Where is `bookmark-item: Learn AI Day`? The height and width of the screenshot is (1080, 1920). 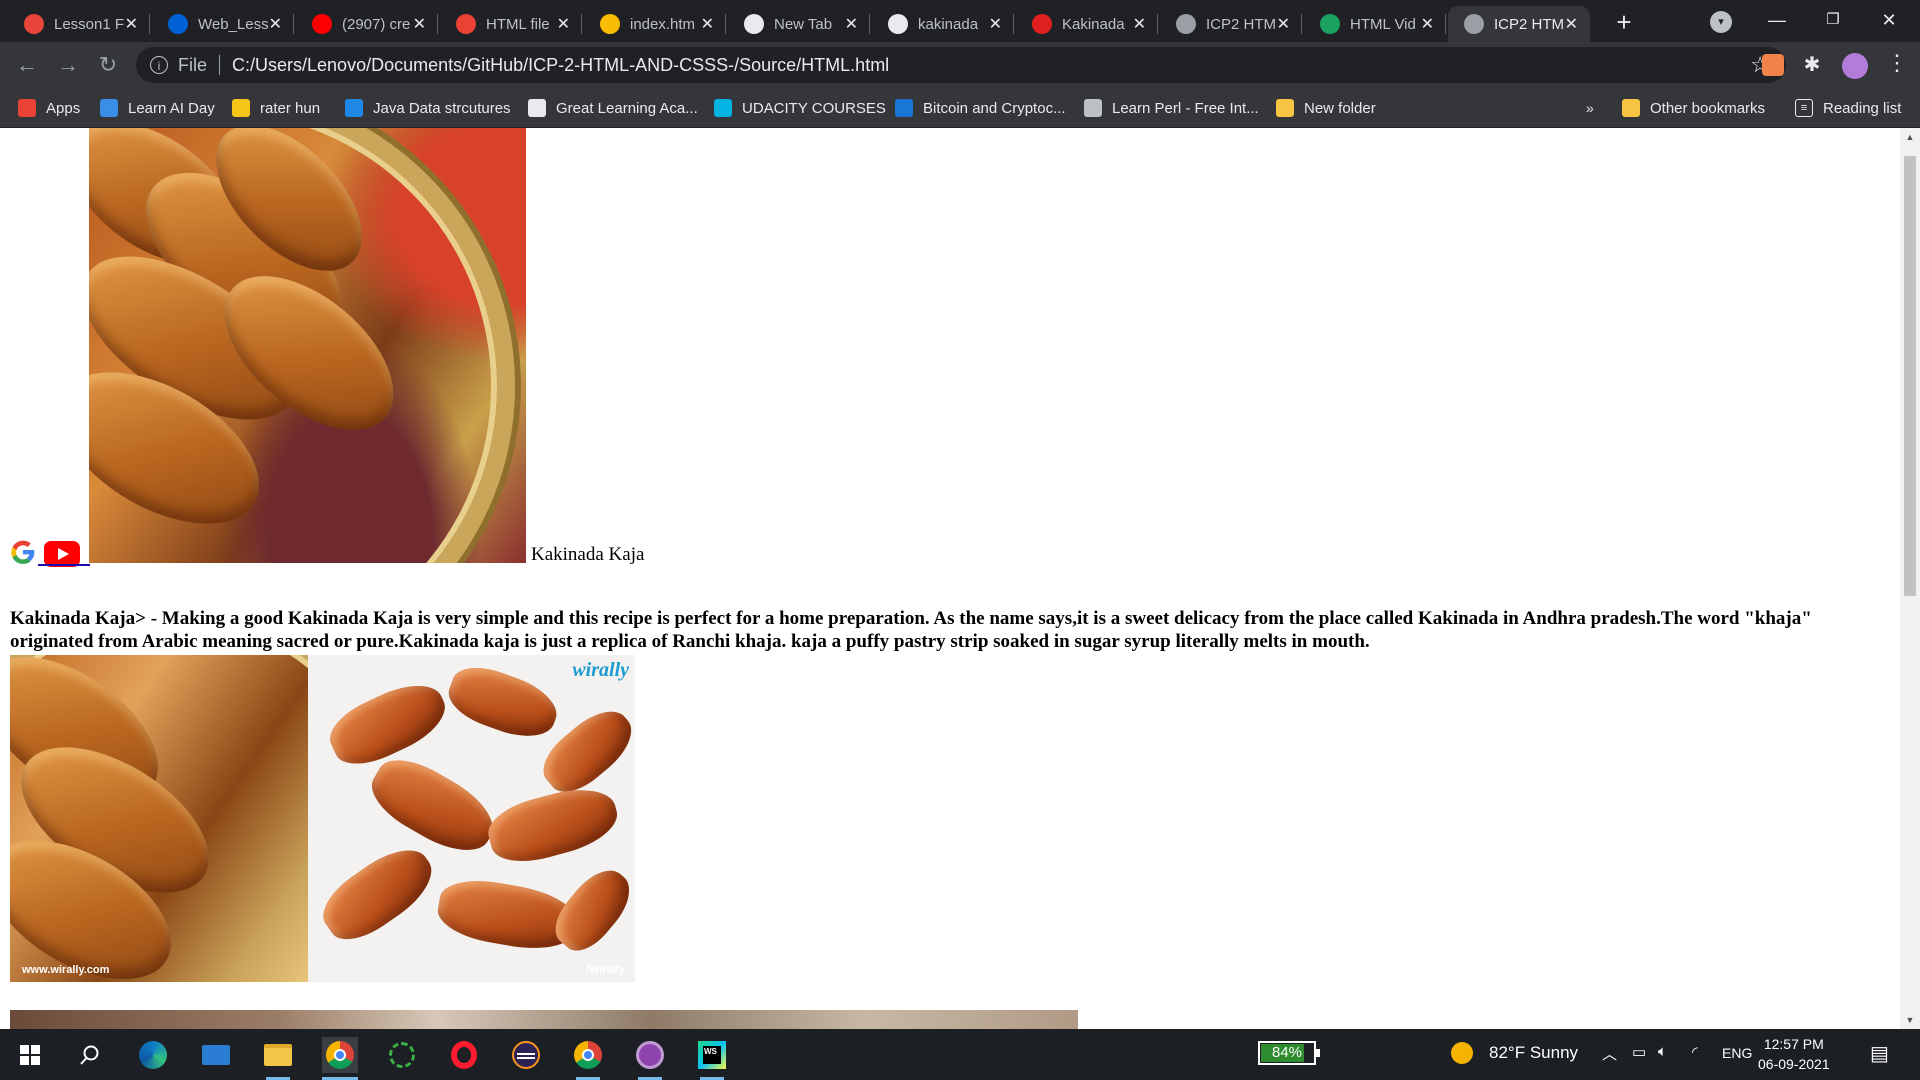 bookmark-item: Learn AI Day is located at coordinates (157, 108).